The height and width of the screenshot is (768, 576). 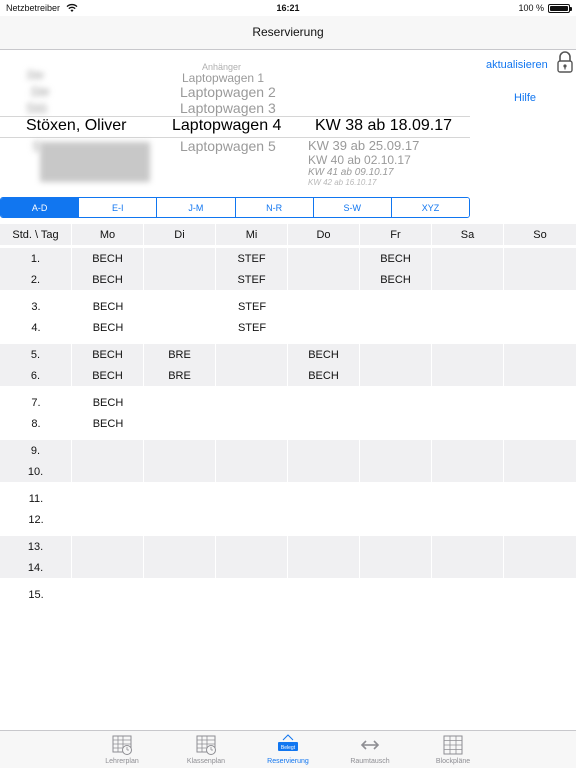 I want to click on picker-week-item: KW 41 ab 09.10.17, so click(x=351, y=172).